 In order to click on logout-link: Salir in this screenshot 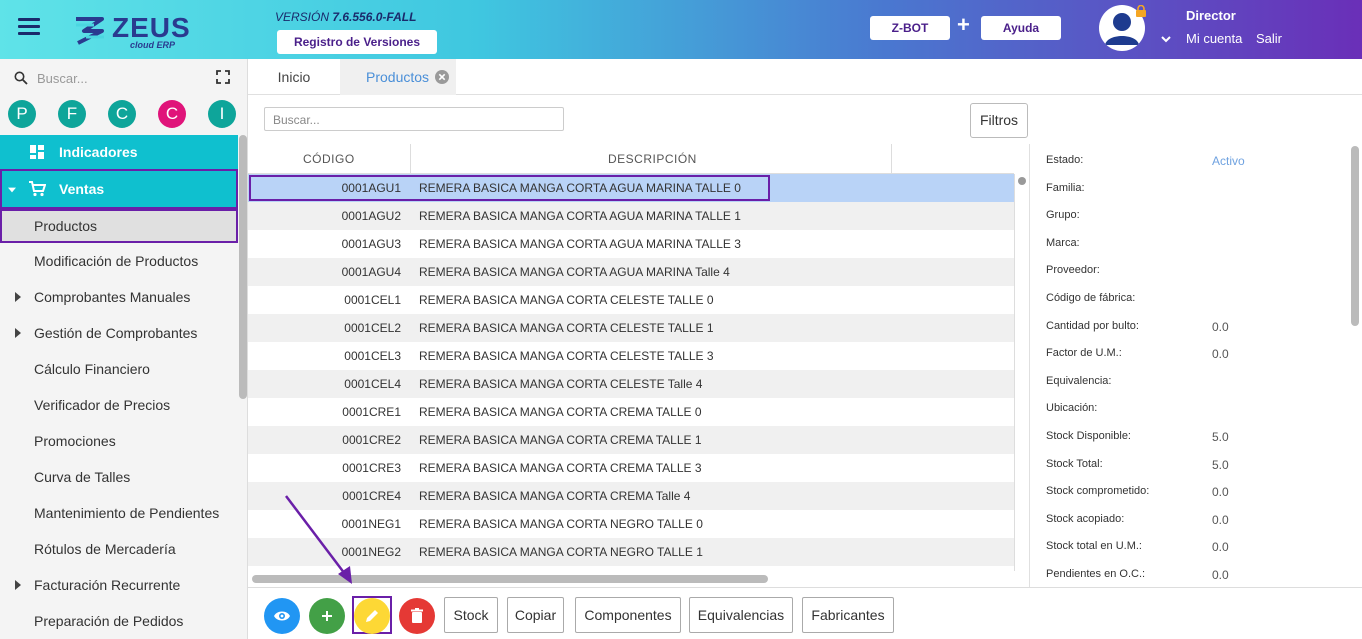, I will do `click(1269, 38)`.